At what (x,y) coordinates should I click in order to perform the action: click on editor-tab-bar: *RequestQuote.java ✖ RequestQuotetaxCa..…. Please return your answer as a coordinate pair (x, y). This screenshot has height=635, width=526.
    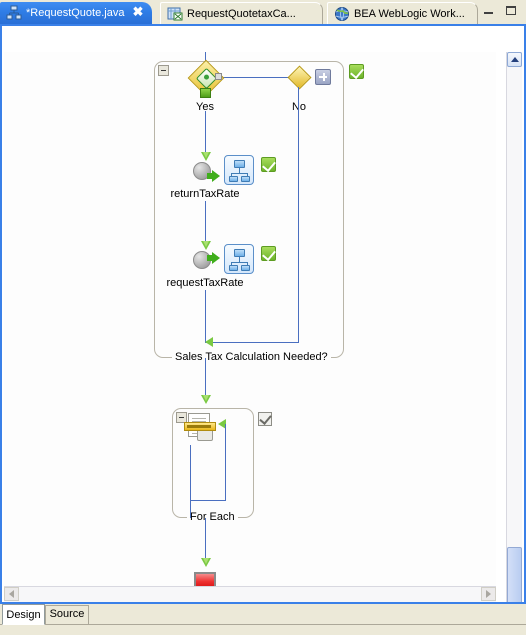
    Looking at the image, I should click on (263, 12).